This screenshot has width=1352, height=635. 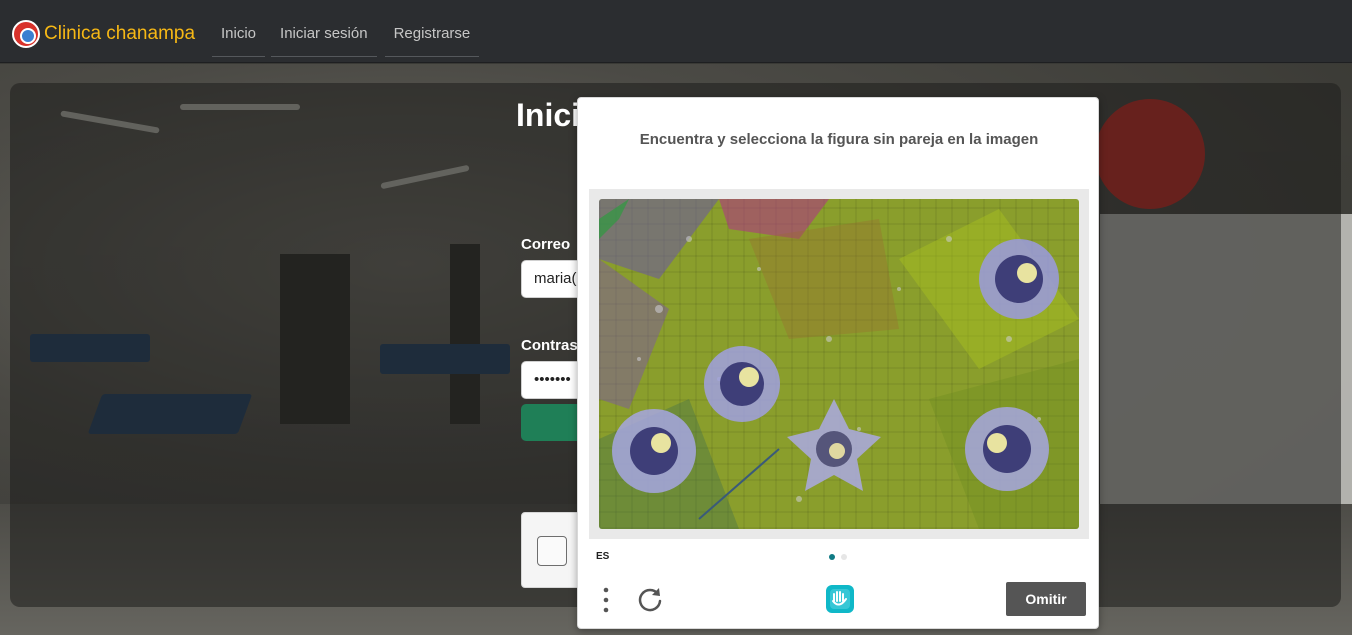 I want to click on refresh-icon, so click(x=650, y=599).